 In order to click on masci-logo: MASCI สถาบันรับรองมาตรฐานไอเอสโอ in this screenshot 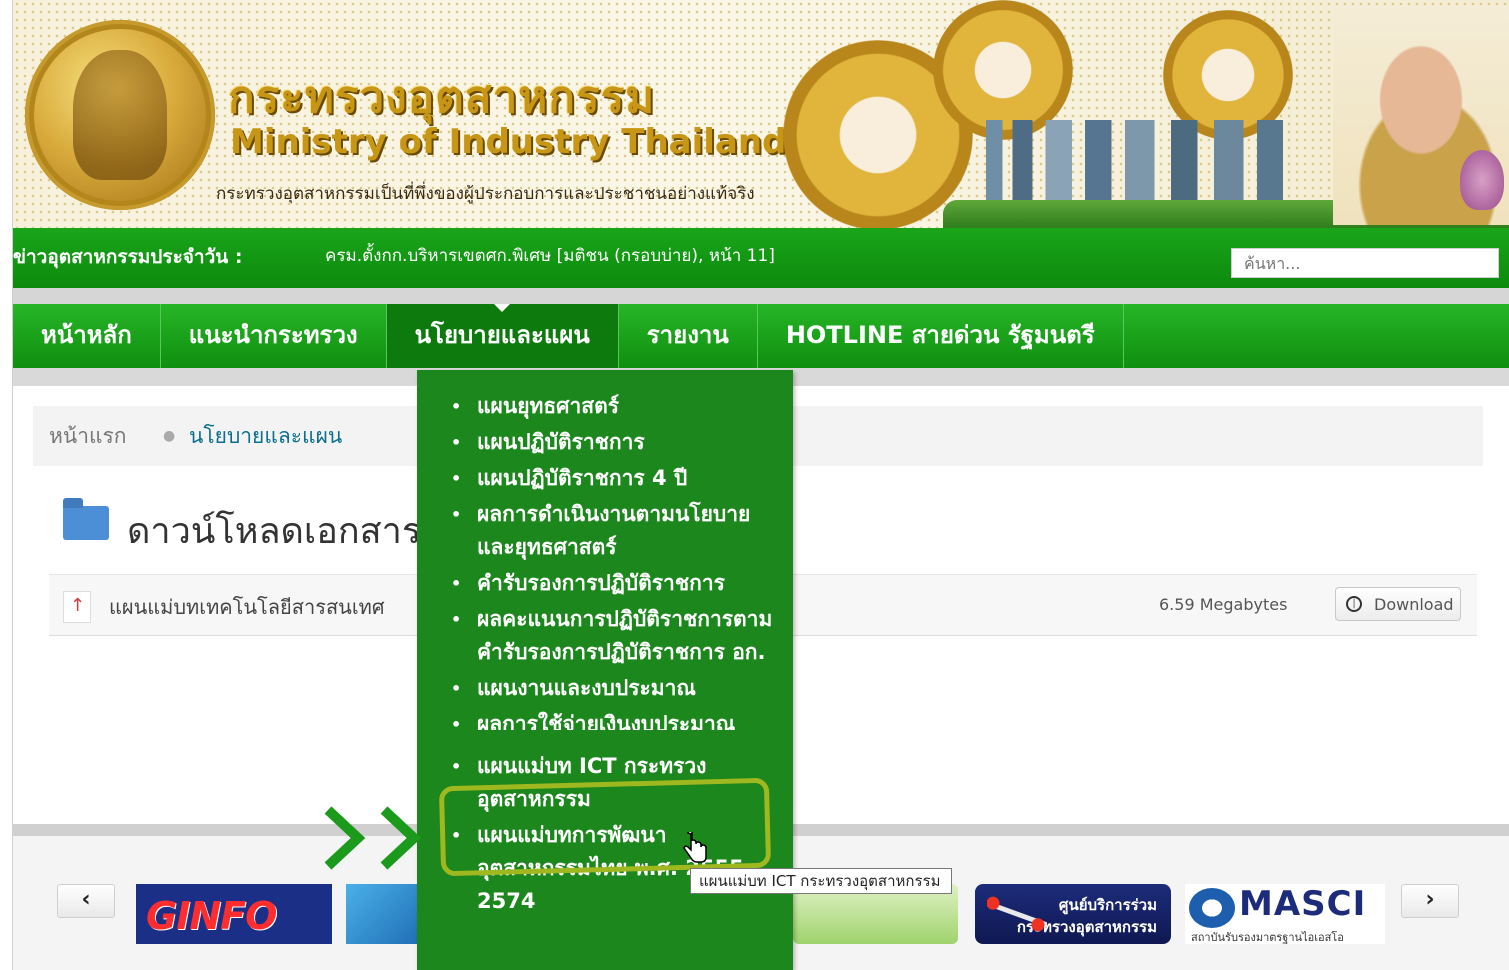, I will do `click(1285, 914)`.